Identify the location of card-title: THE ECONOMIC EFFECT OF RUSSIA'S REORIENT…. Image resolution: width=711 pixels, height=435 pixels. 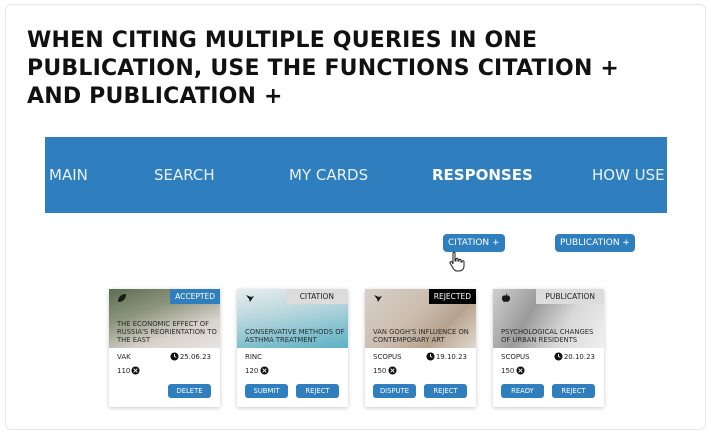
(167, 332).